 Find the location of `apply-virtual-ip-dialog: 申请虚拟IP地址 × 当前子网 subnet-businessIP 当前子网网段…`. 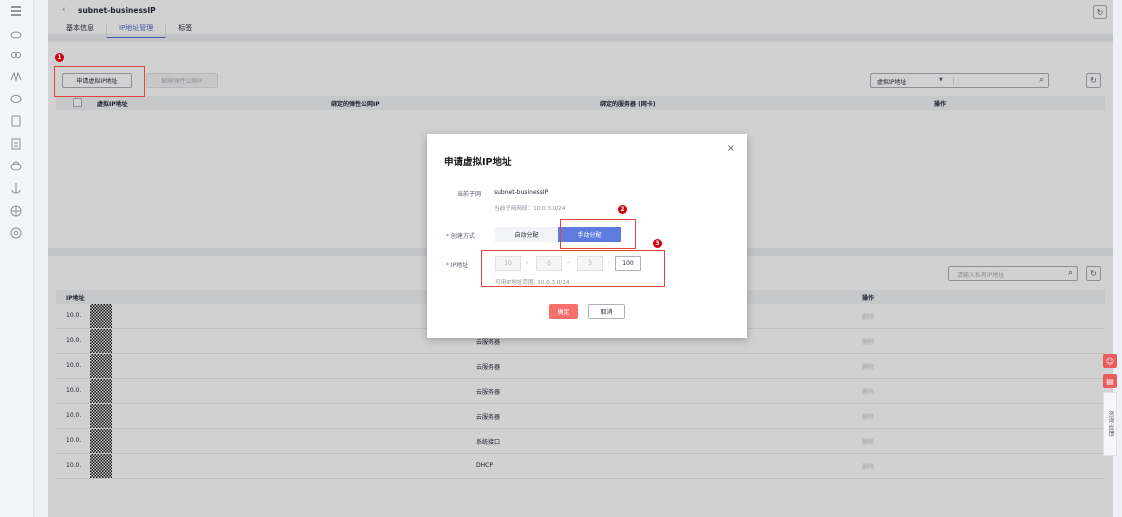

apply-virtual-ip-dialog: 申请虚拟IP地址 × 当前子网 subnet-businessIP 当前子网网段… is located at coordinates (587, 236).